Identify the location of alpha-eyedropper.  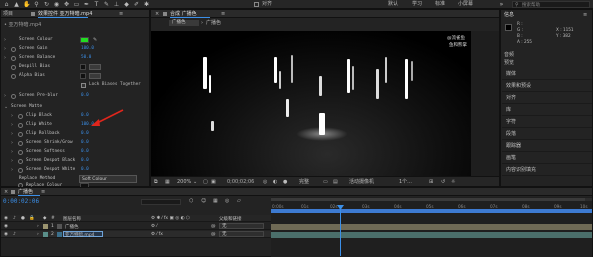
(95, 76).